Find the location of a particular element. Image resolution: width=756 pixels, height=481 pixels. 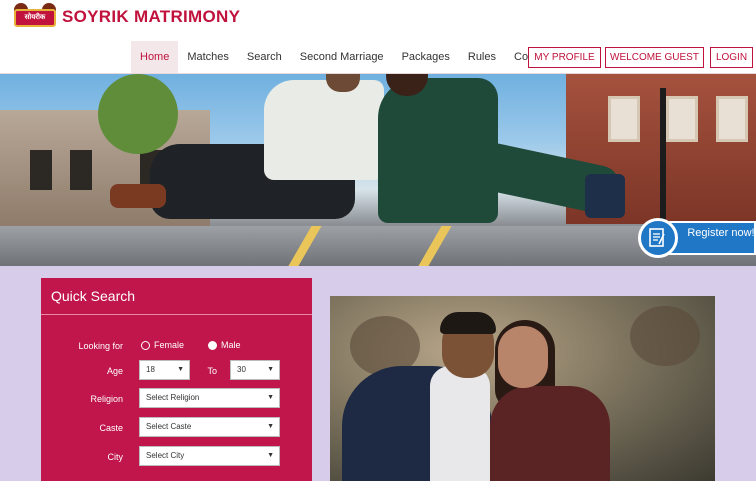

religion-select: Select Religion ▼ is located at coordinates (209, 398).